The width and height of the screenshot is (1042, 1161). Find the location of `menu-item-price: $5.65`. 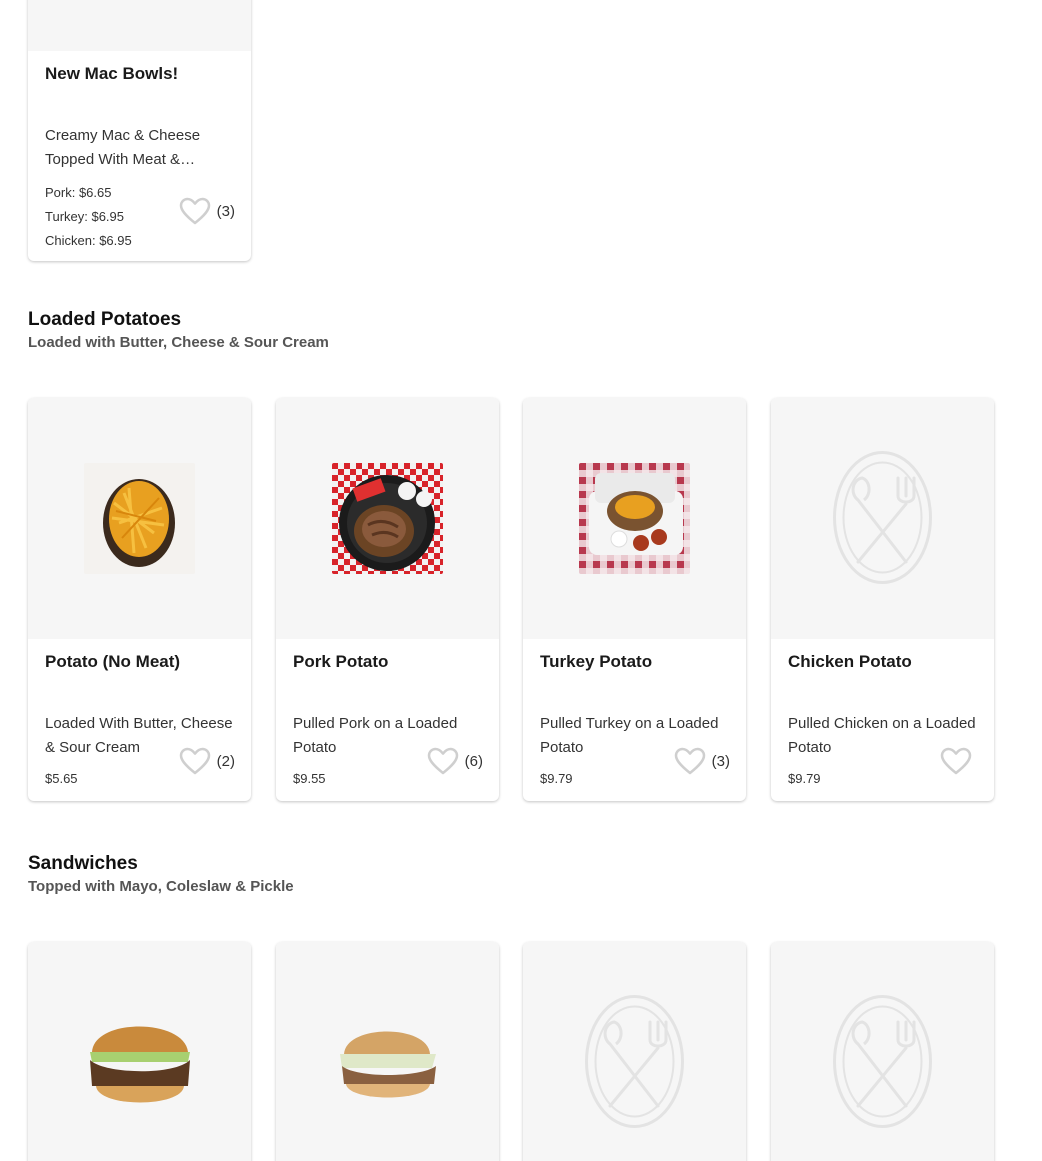

menu-item-price: $5.65 is located at coordinates (61, 778).